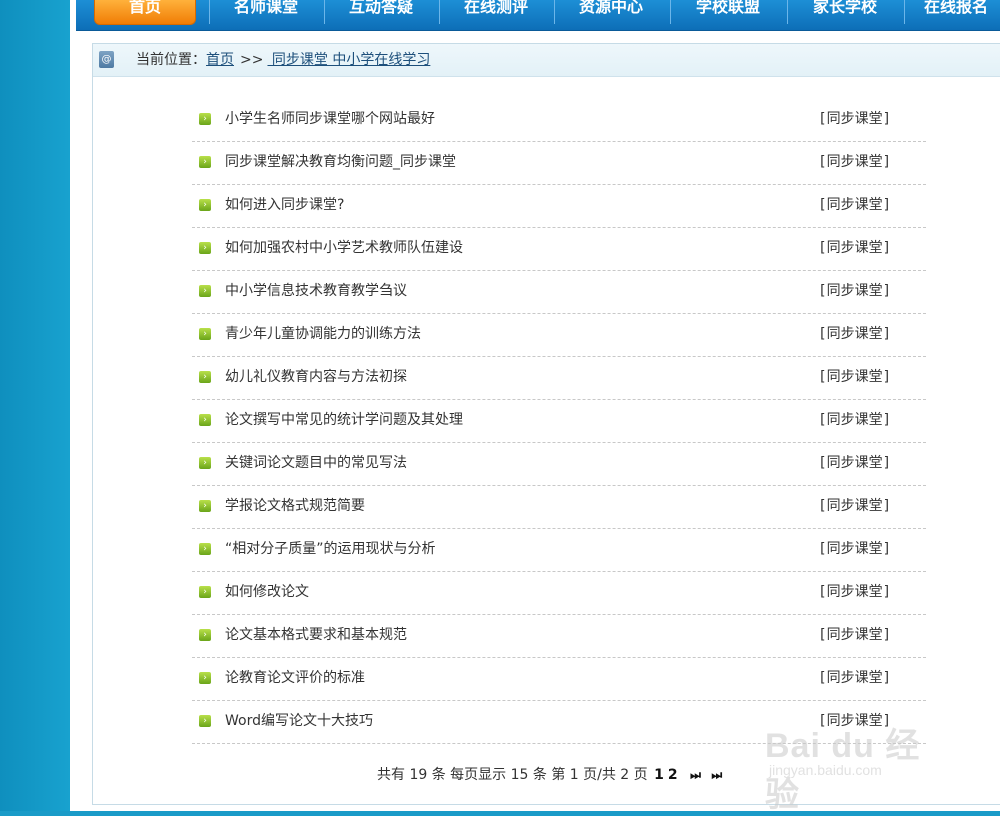  I want to click on breadcrumb: 当前位置：首页 >> 同步课堂 中小学在线学习, so click(283, 60).